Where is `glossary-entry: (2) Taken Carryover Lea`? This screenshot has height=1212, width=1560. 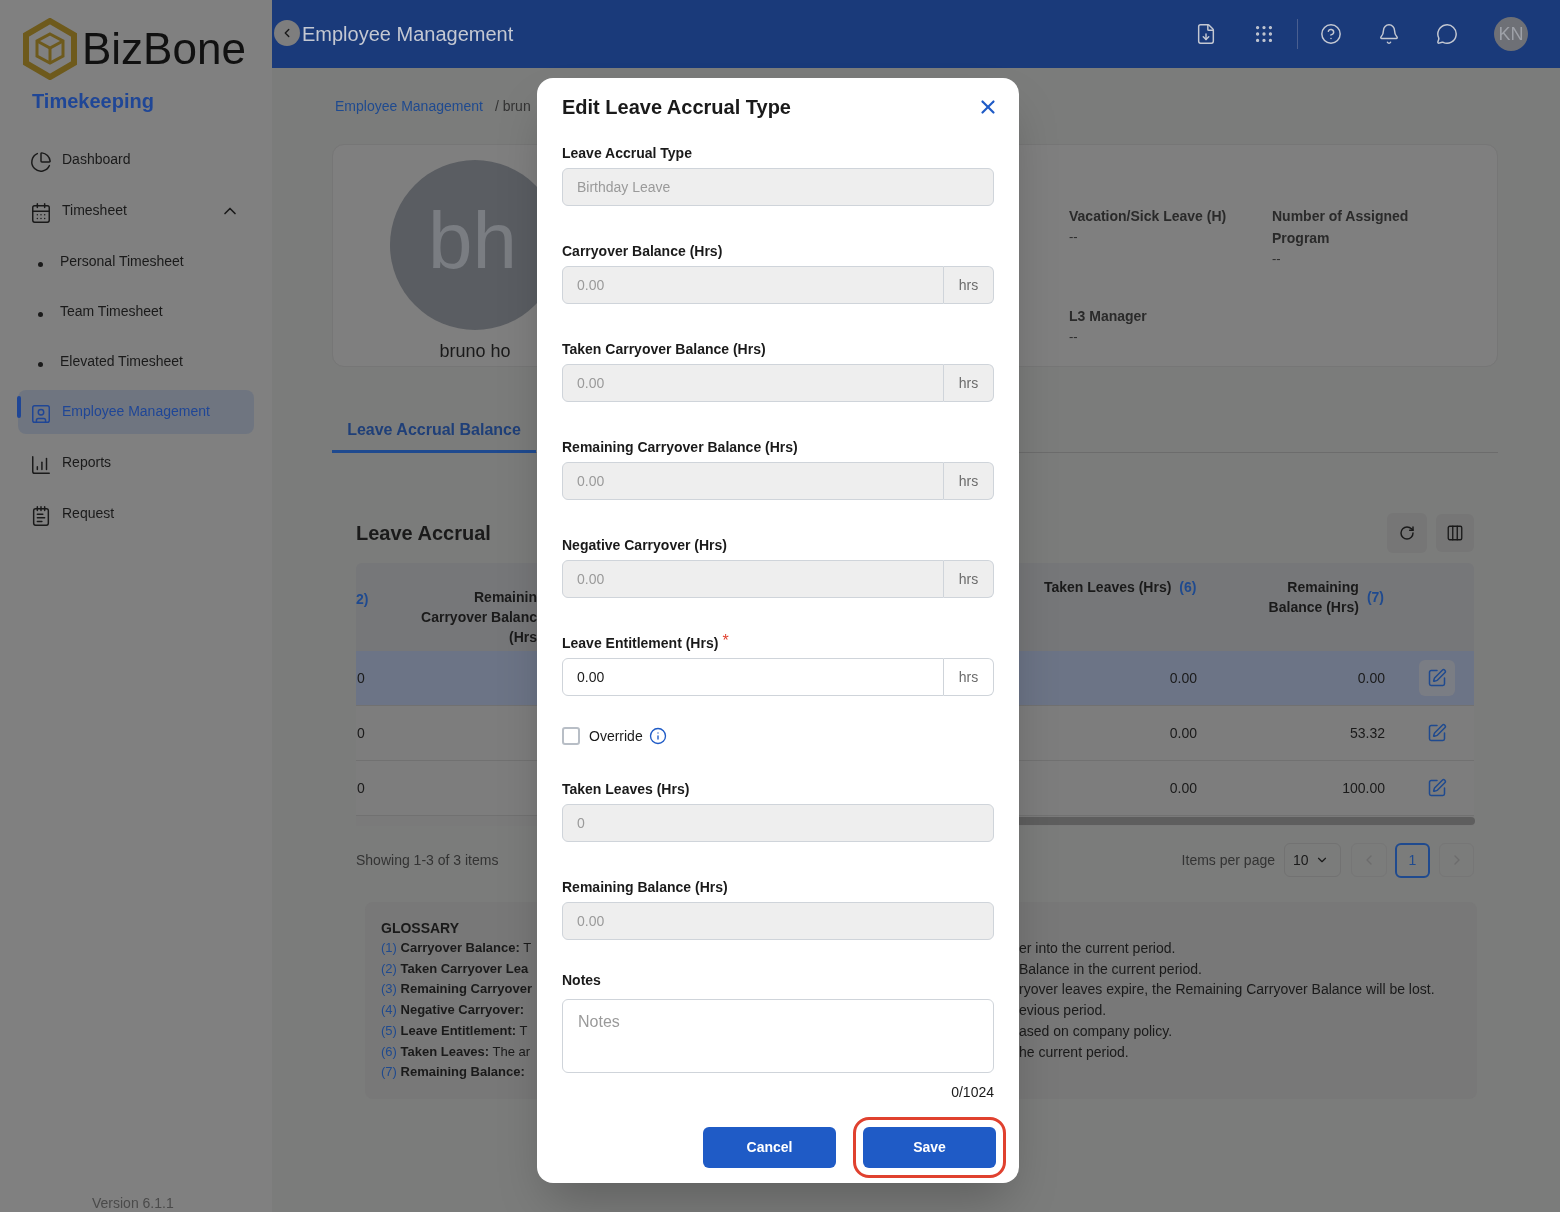 glossary-entry: (2) Taken Carryover Lea is located at coordinates (455, 968).